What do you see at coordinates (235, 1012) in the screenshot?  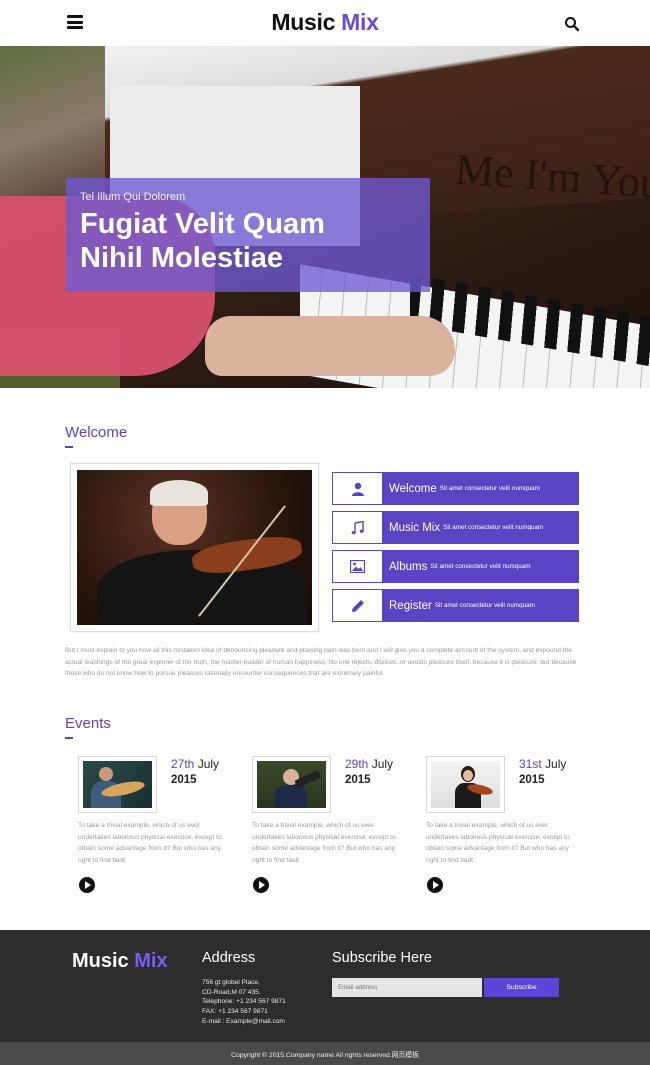 I see `address-line: FAX: +1 234 567 9871` at bounding box center [235, 1012].